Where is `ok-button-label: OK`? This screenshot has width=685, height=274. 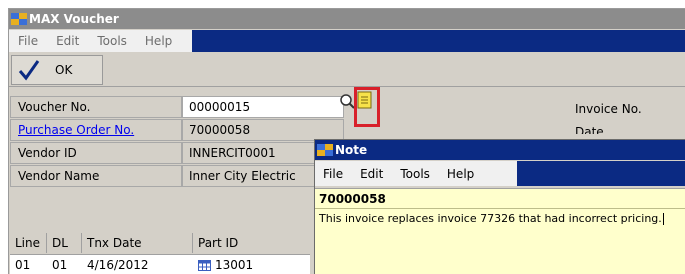
ok-button-label: OK is located at coordinates (64, 70).